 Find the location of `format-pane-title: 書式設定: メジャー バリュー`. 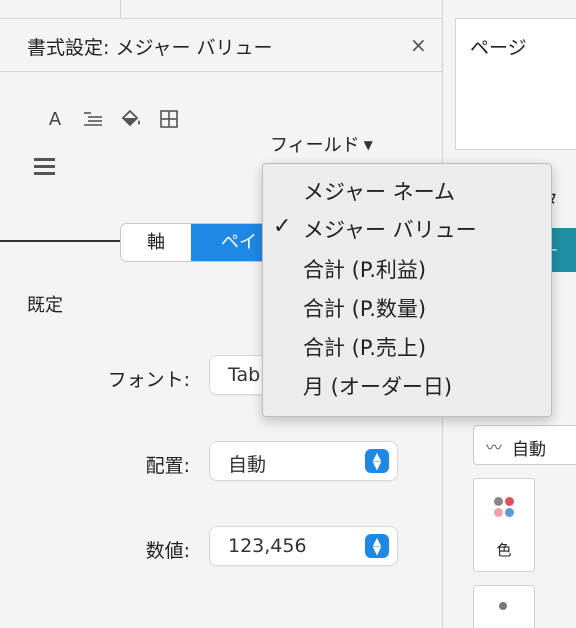

format-pane-title: 書式設定: メジャー バリュー is located at coordinates (150, 48).